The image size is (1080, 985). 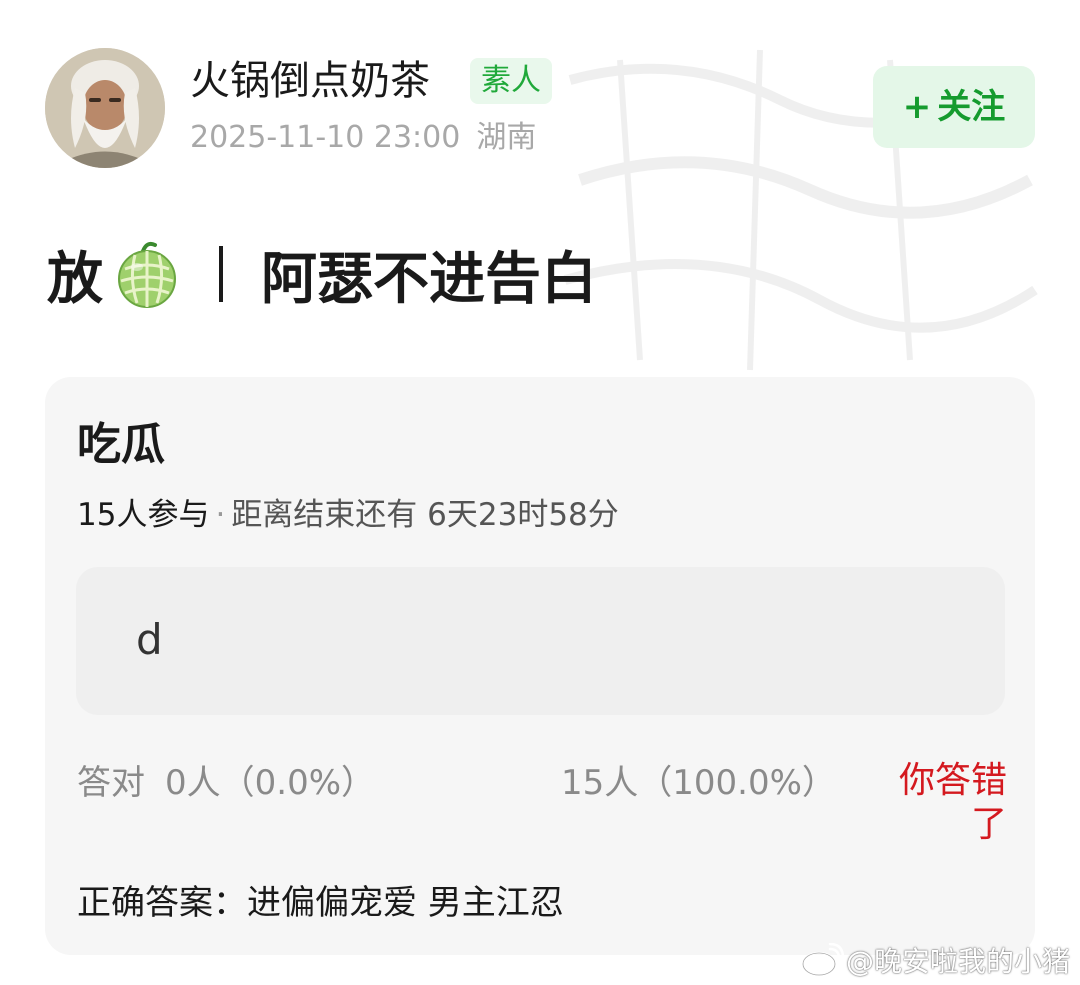 What do you see at coordinates (147, 274) in the screenshot?
I see `melon-emoji-icon` at bounding box center [147, 274].